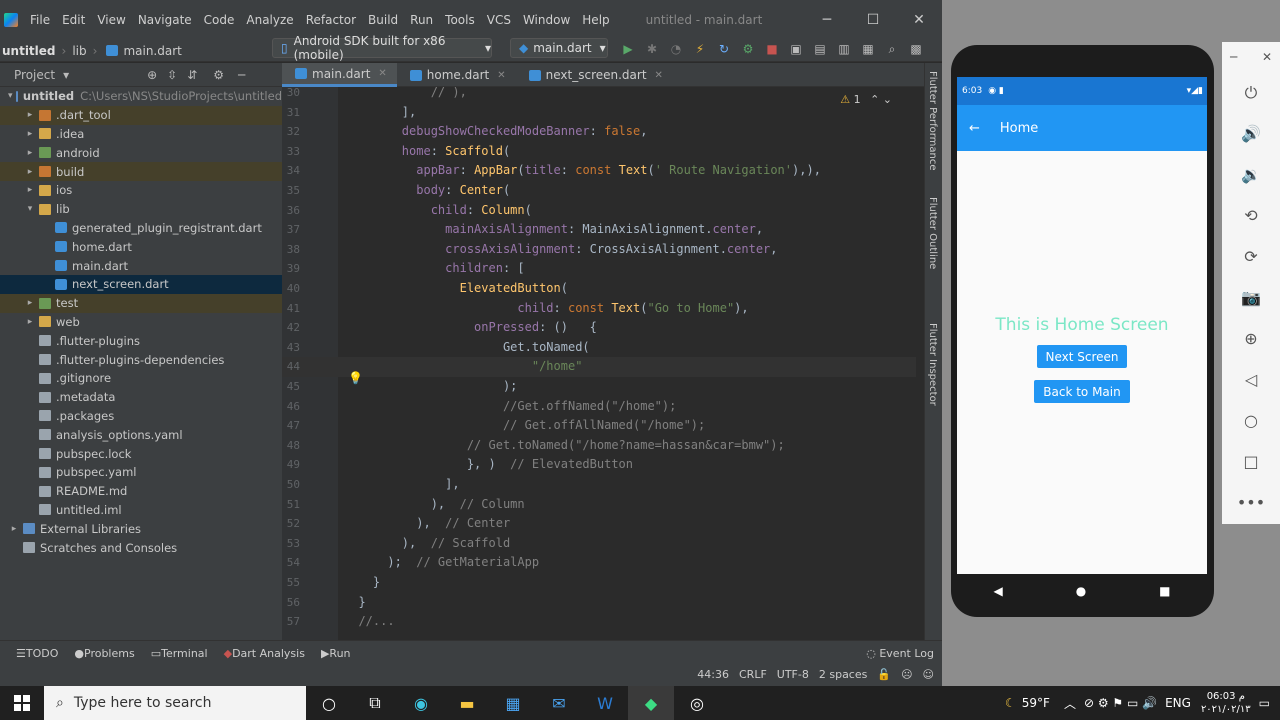 This screenshot has height=720, width=1280. I want to click on breadcrumb-project: untitled, so click(29, 51).